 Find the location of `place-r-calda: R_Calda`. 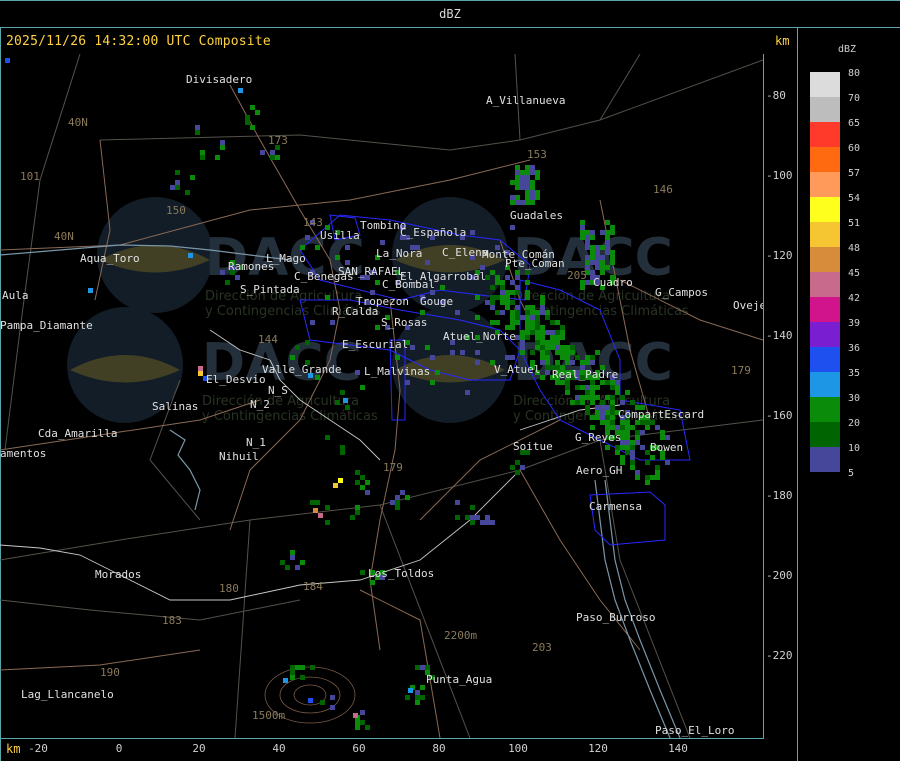

place-r-calda: R_Calda is located at coordinates (355, 311).